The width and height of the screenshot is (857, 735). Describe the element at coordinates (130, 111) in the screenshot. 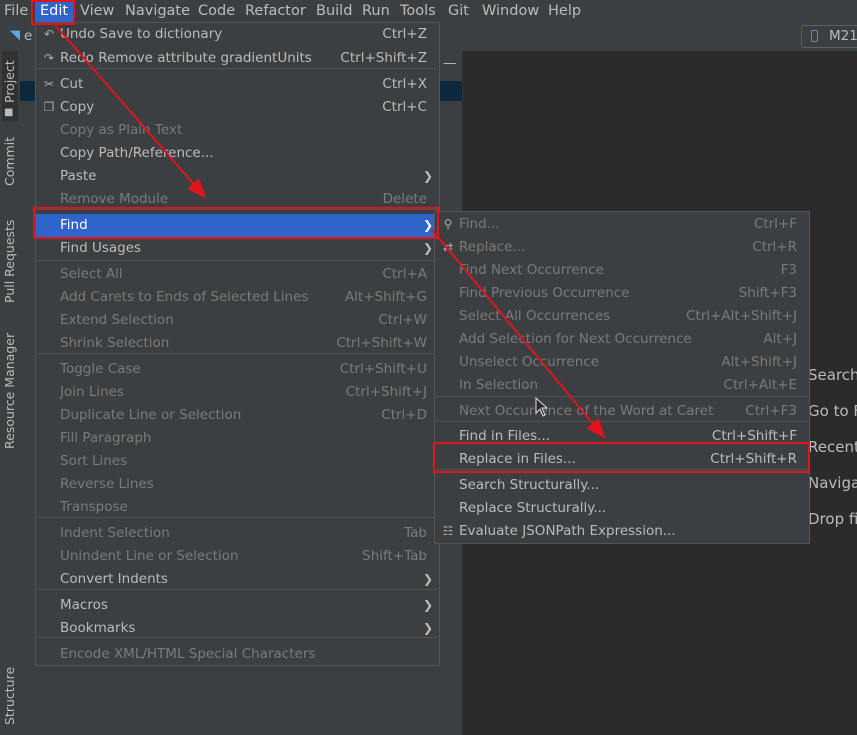

I see `arrow-edit-to-find` at that location.